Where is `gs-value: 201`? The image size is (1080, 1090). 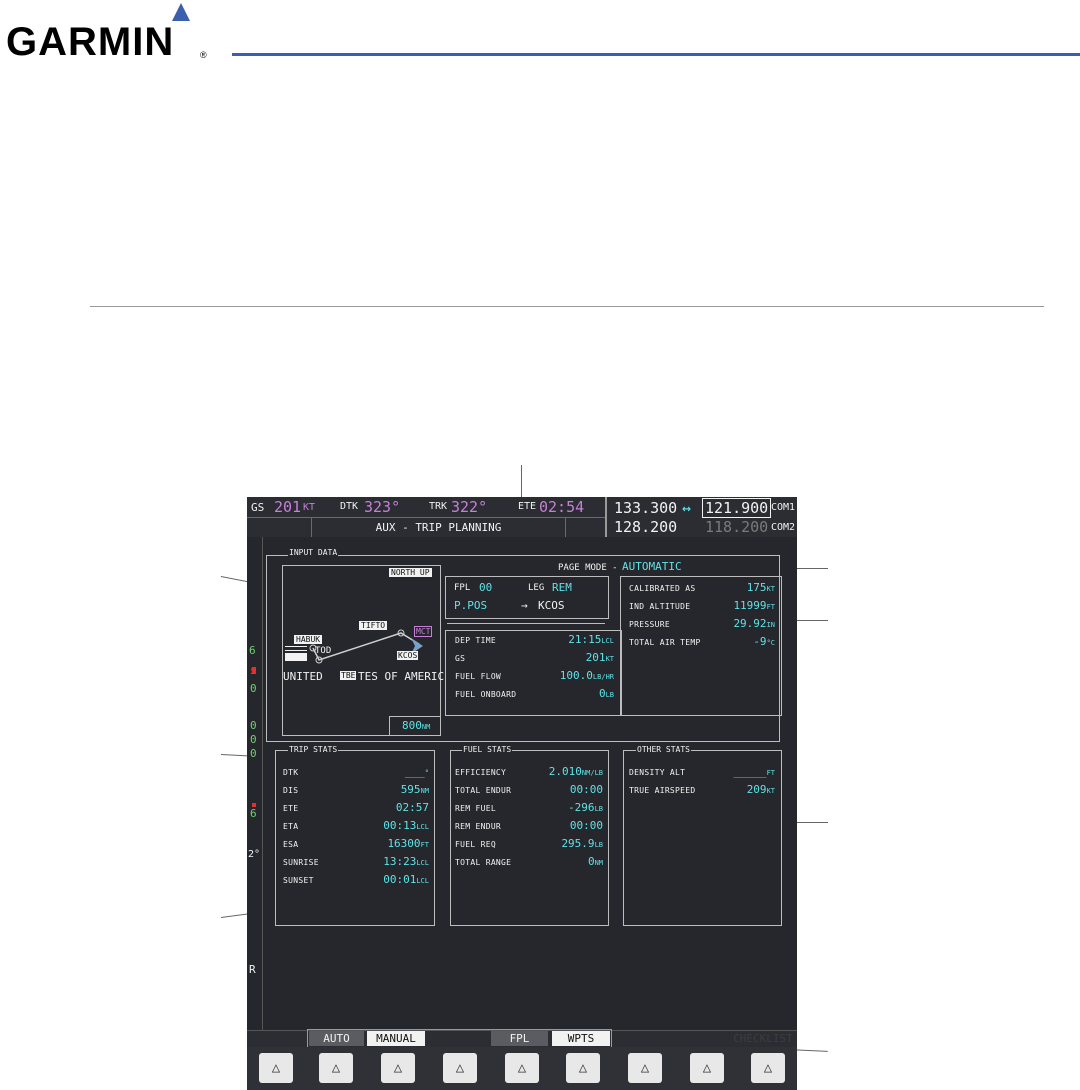 gs-value: 201 is located at coordinates (288, 507).